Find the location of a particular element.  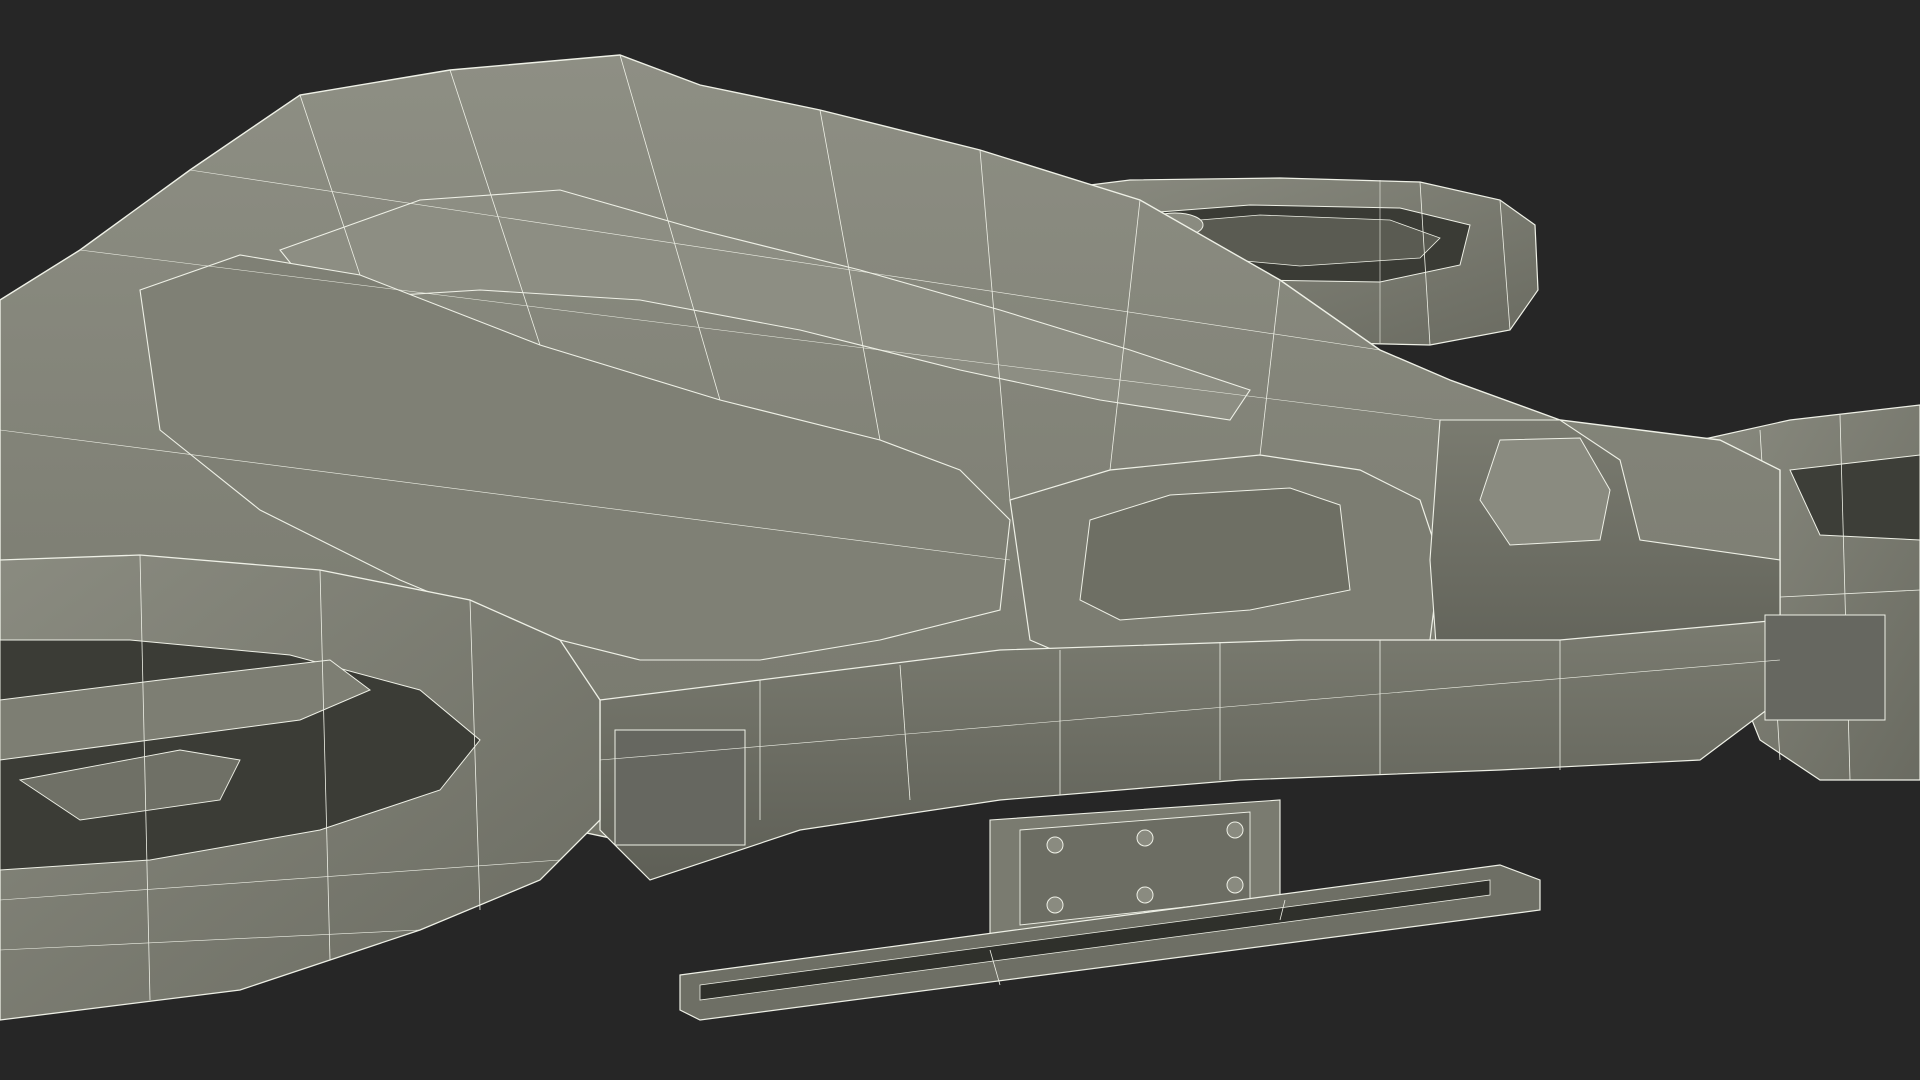

rotor-ring-left is located at coordinates (300, 787).